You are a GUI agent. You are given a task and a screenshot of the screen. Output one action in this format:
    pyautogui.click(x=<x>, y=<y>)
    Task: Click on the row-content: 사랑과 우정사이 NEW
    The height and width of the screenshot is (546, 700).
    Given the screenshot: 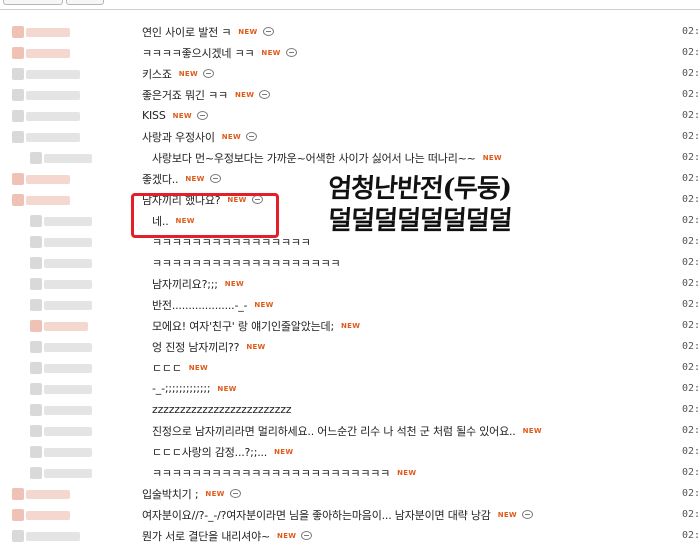 What is the action you would take?
    pyautogui.click(x=200, y=136)
    